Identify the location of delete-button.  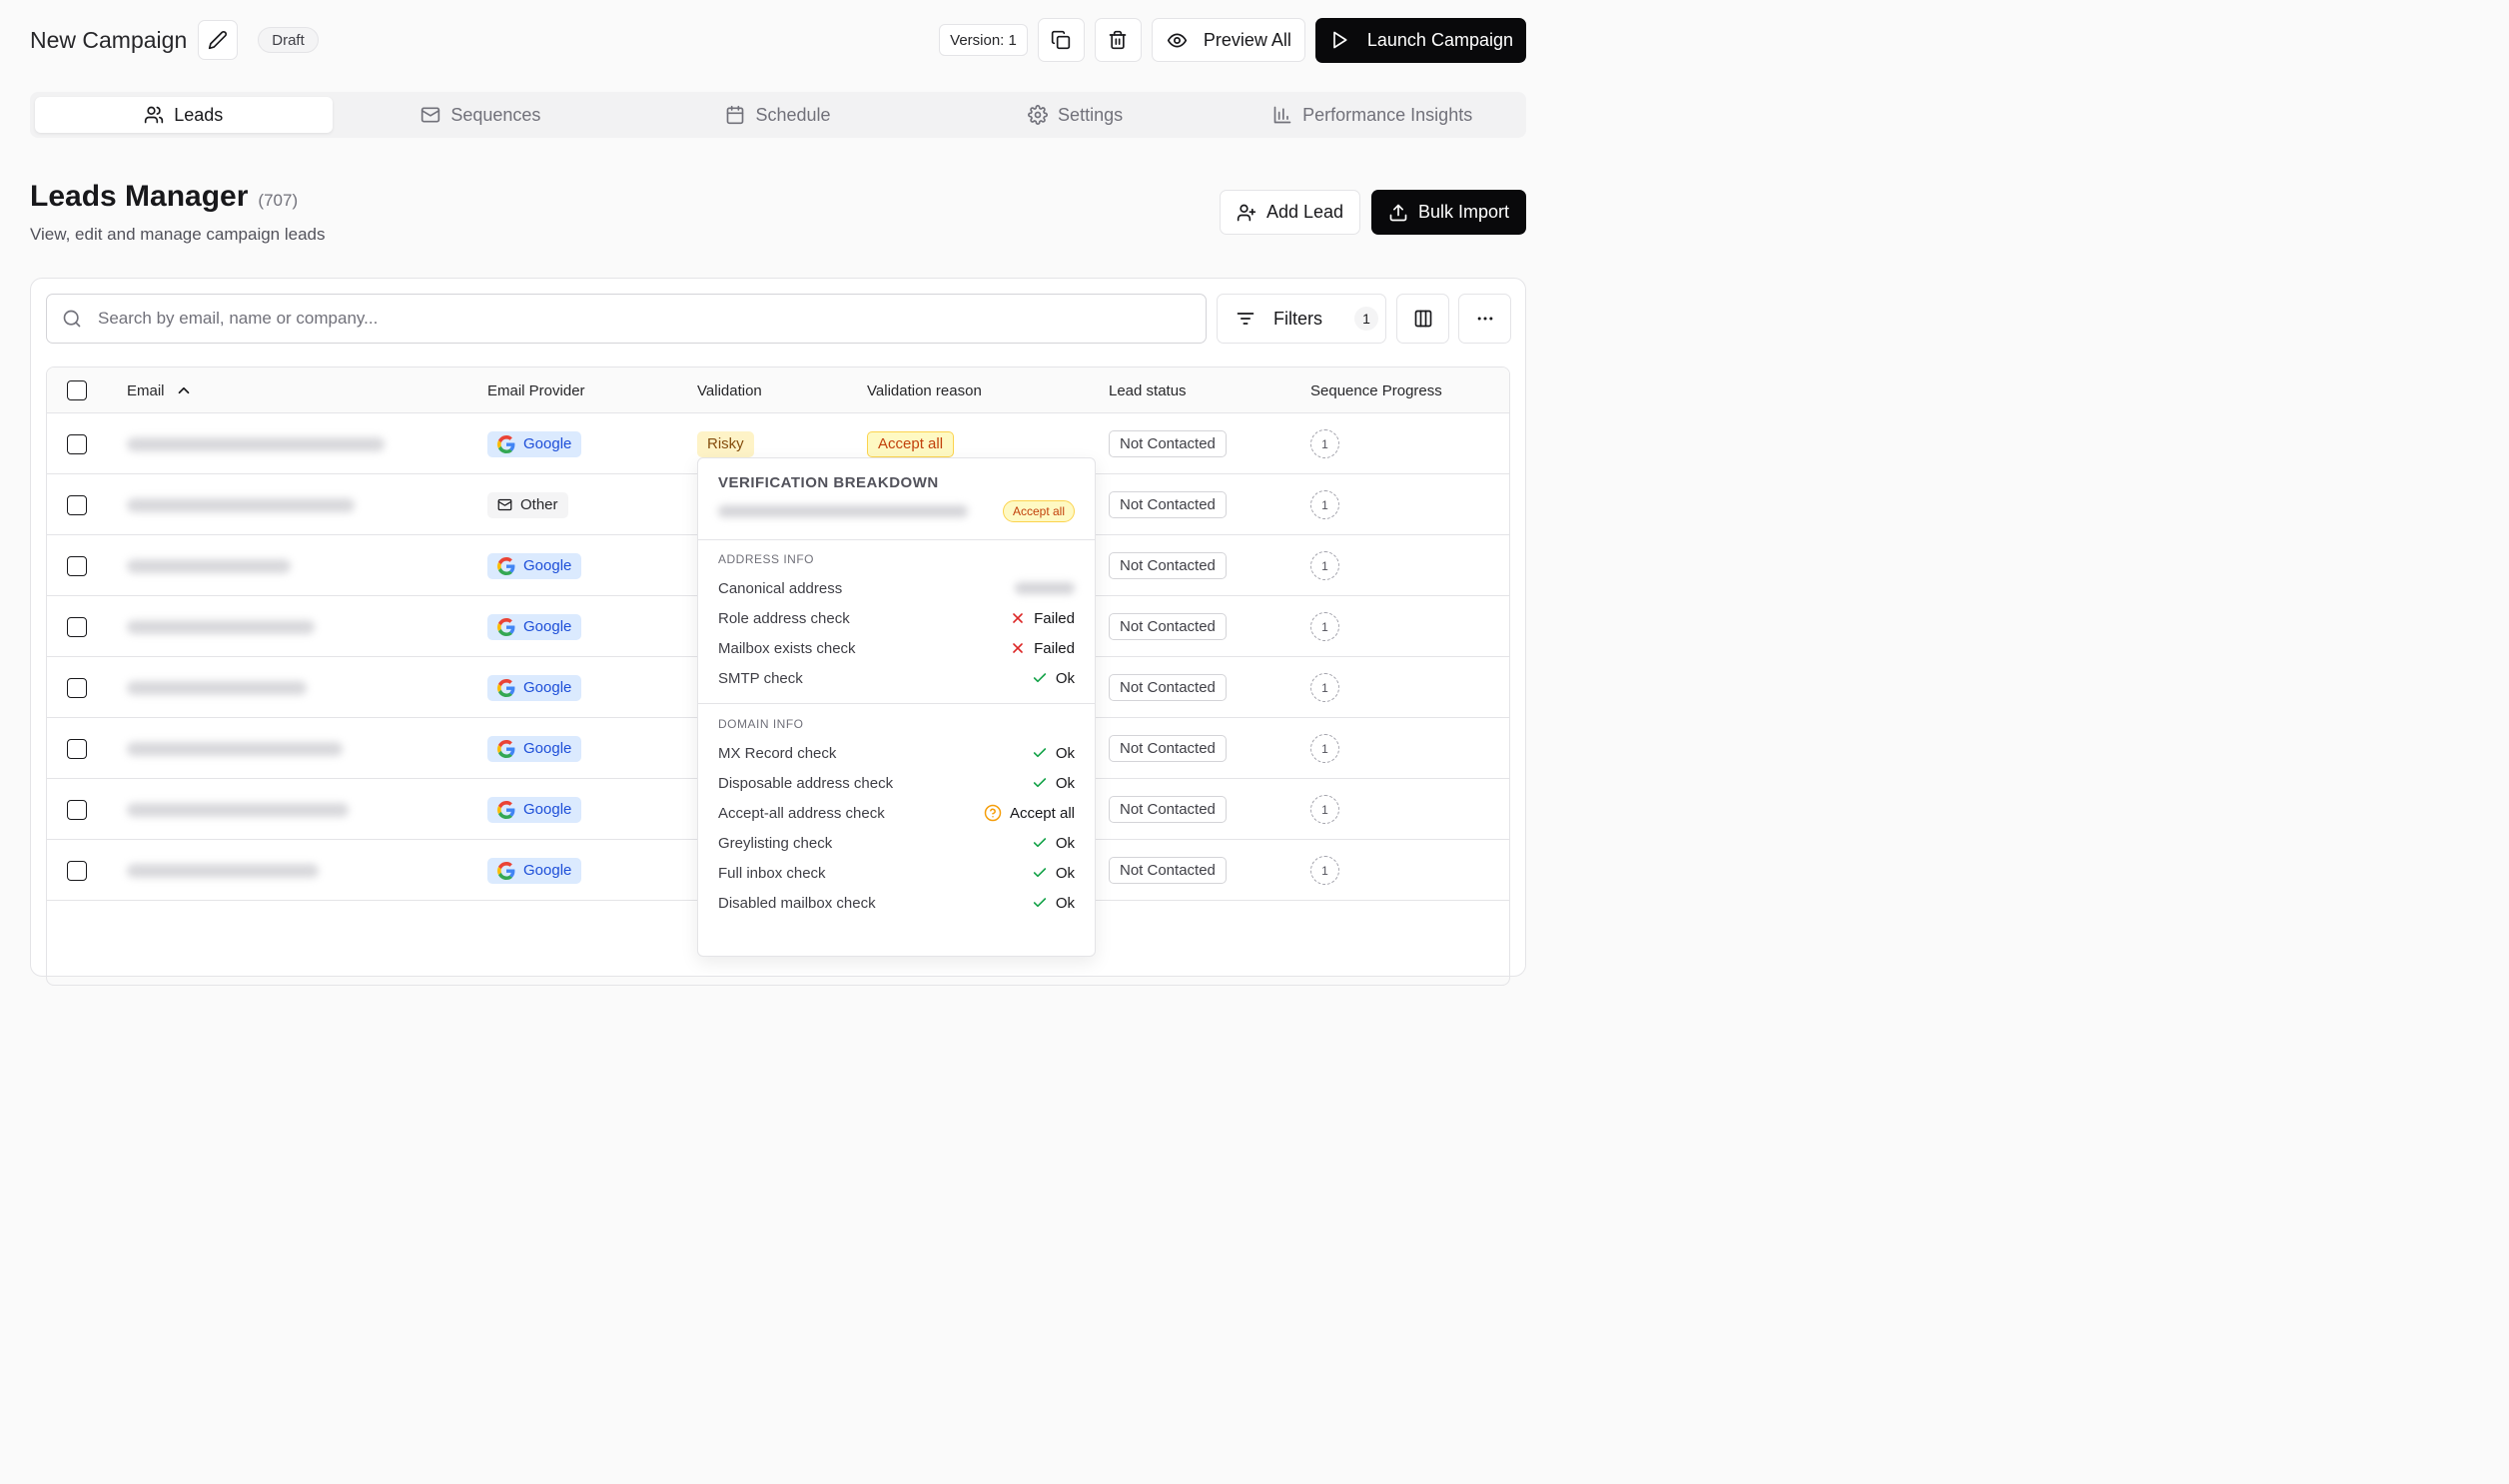
(1118, 40).